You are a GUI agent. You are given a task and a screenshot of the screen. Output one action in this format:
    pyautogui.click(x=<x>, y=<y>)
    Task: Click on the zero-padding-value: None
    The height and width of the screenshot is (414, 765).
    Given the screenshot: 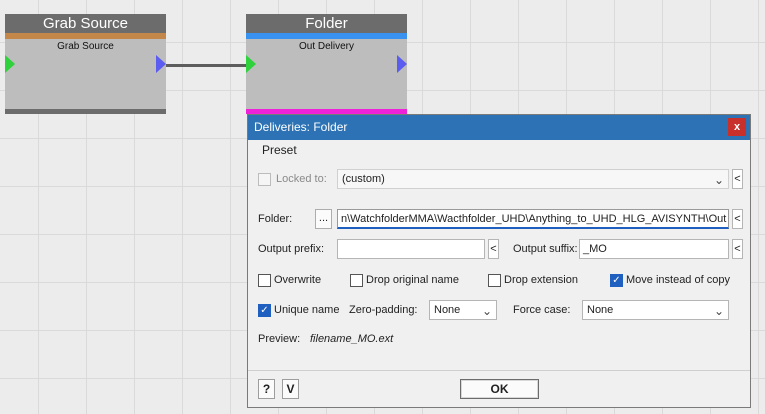 What is the action you would take?
    pyautogui.click(x=447, y=310)
    